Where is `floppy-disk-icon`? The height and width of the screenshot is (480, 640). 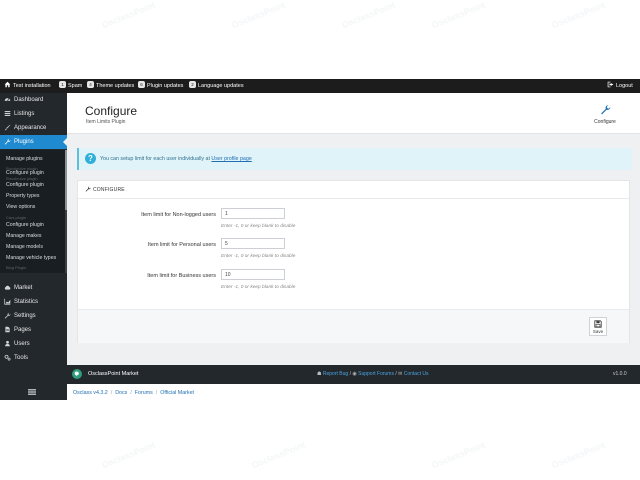
floppy-disk-icon is located at coordinates (598, 324).